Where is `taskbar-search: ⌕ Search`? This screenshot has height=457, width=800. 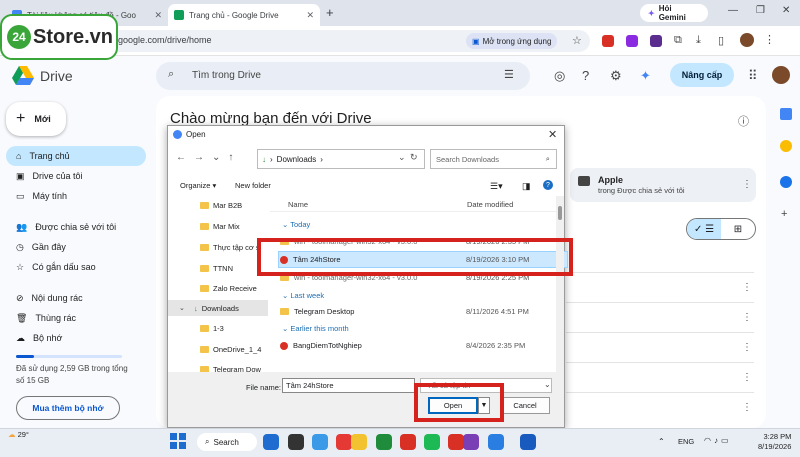 taskbar-search: ⌕ Search is located at coordinates (227, 442).